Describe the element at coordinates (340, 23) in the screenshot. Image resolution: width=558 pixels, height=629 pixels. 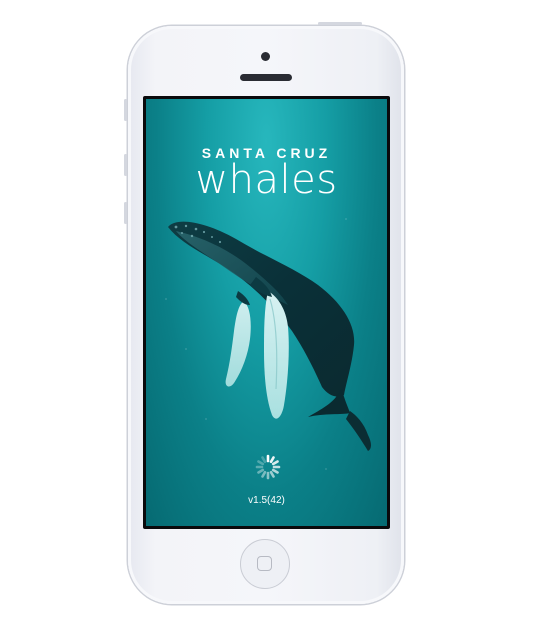
I see `power-button` at that location.